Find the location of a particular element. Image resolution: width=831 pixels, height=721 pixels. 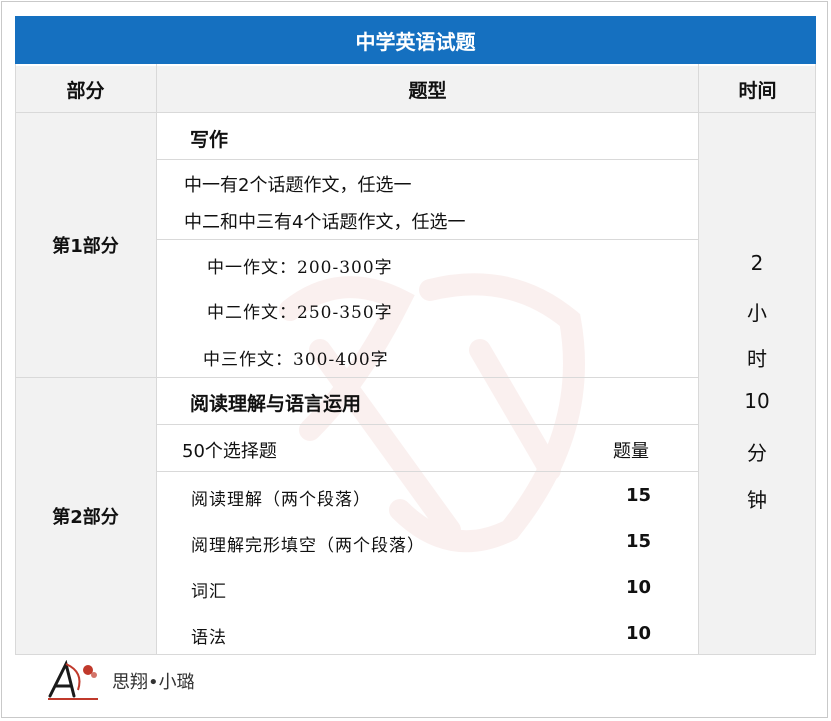

time-char: 分 is located at coordinates (757, 453).